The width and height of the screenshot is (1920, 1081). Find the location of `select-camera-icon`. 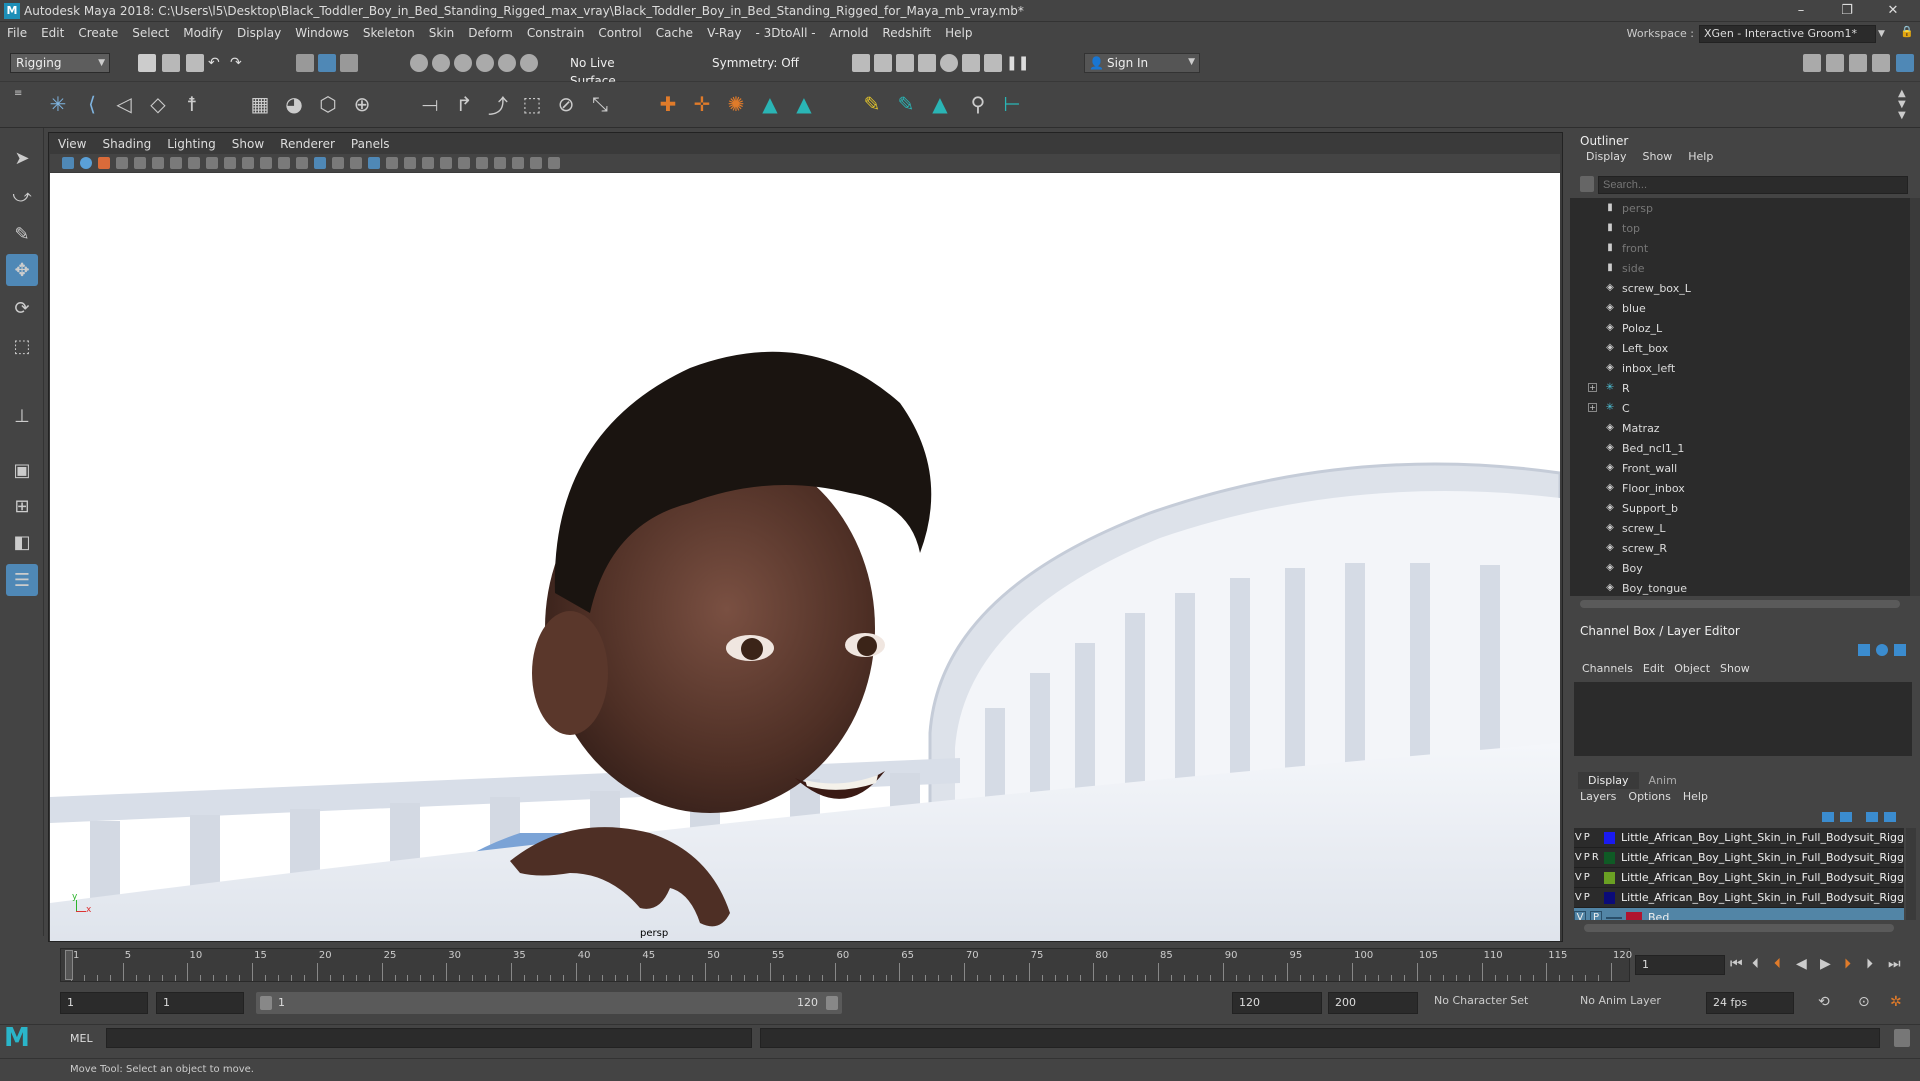

select-camera-icon is located at coordinates (68, 163).